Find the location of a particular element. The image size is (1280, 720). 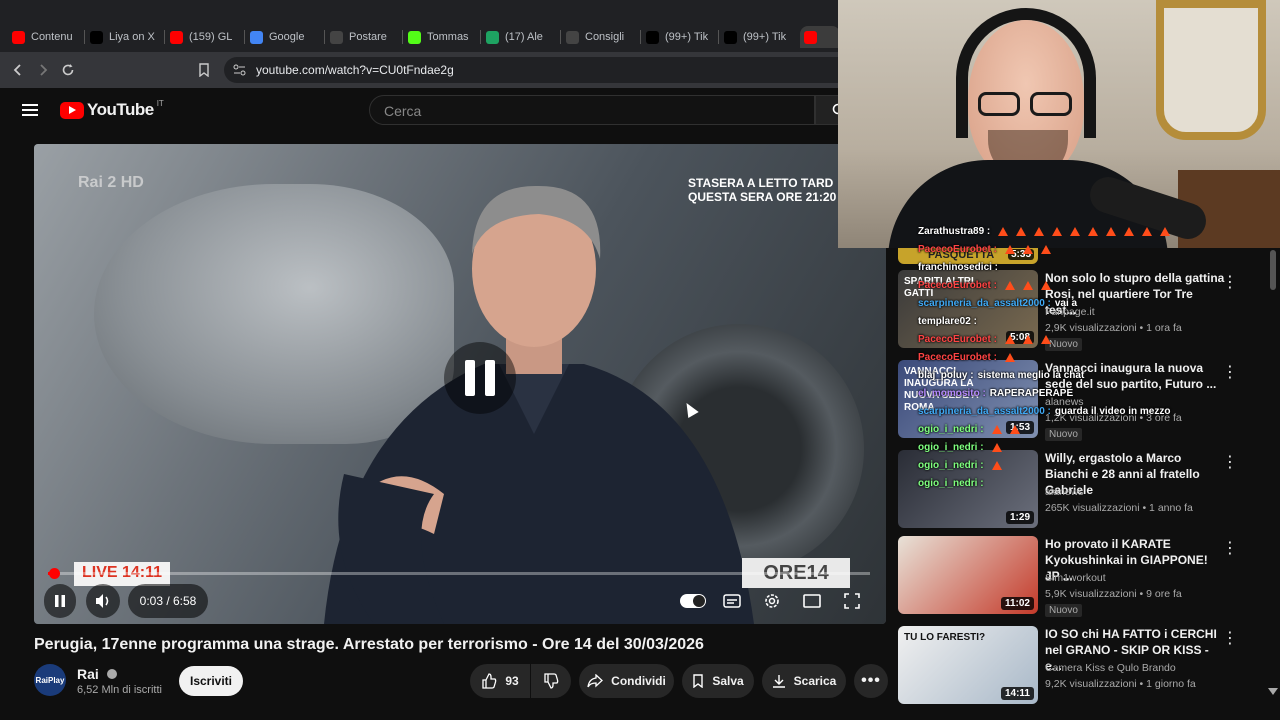

promo-line-1: STASERA A LETTO TARD is located at coordinates (761, 183).